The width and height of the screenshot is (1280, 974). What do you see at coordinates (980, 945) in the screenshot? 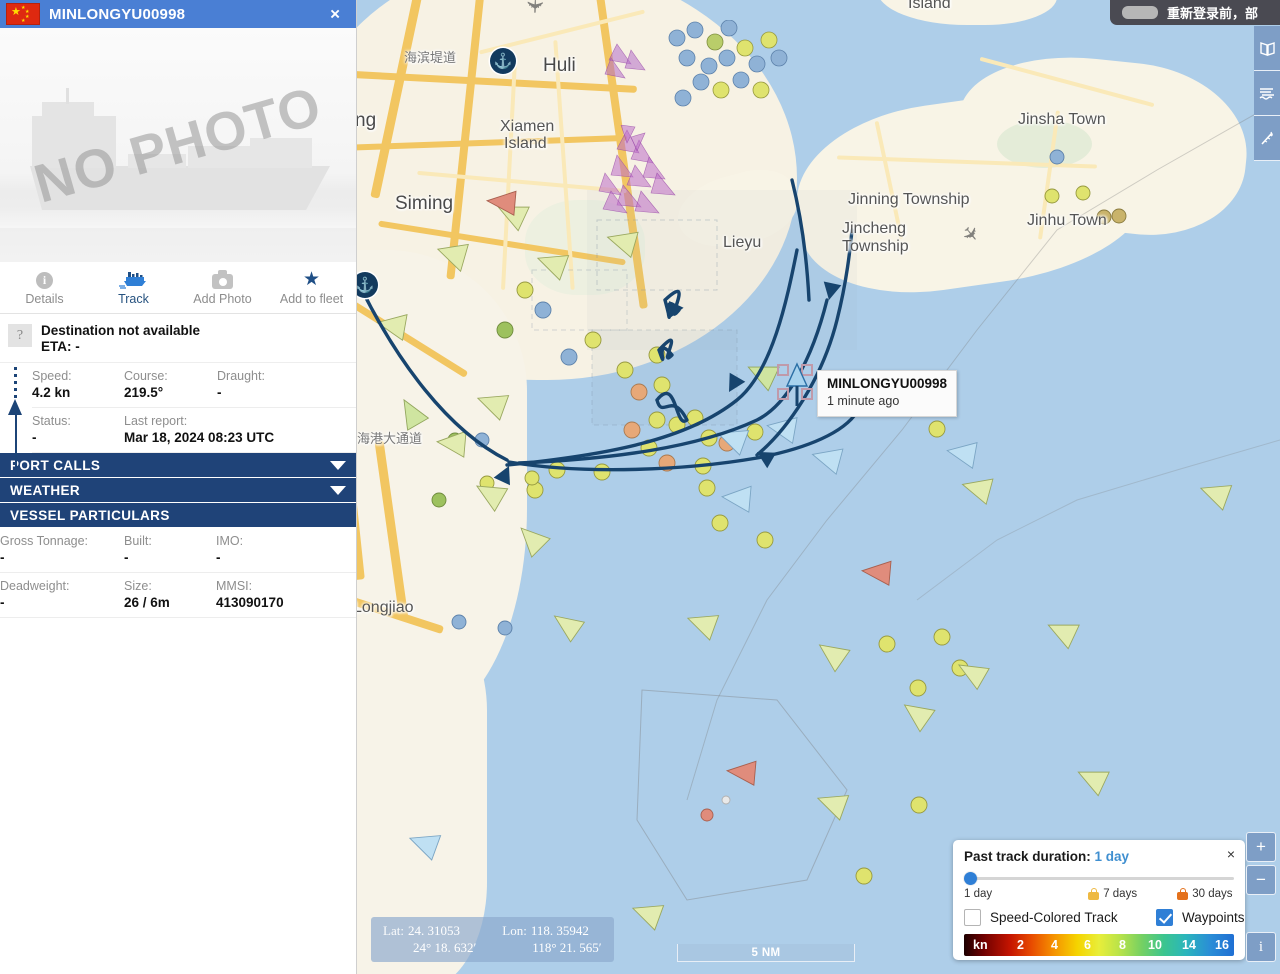
I see `legend-unit: kn` at bounding box center [980, 945].